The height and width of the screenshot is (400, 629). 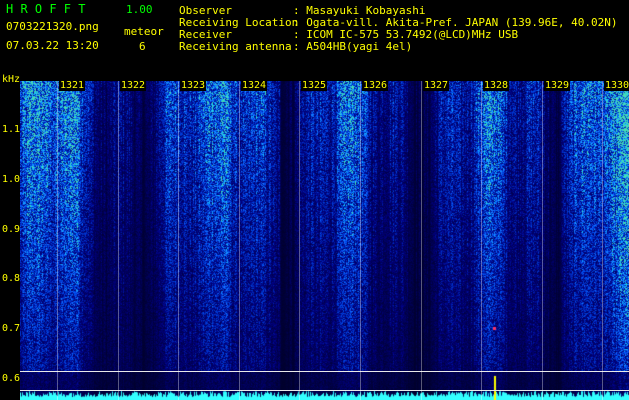 What do you see at coordinates (496, 85) in the screenshot?
I see `minute-label: 1328` at bounding box center [496, 85].